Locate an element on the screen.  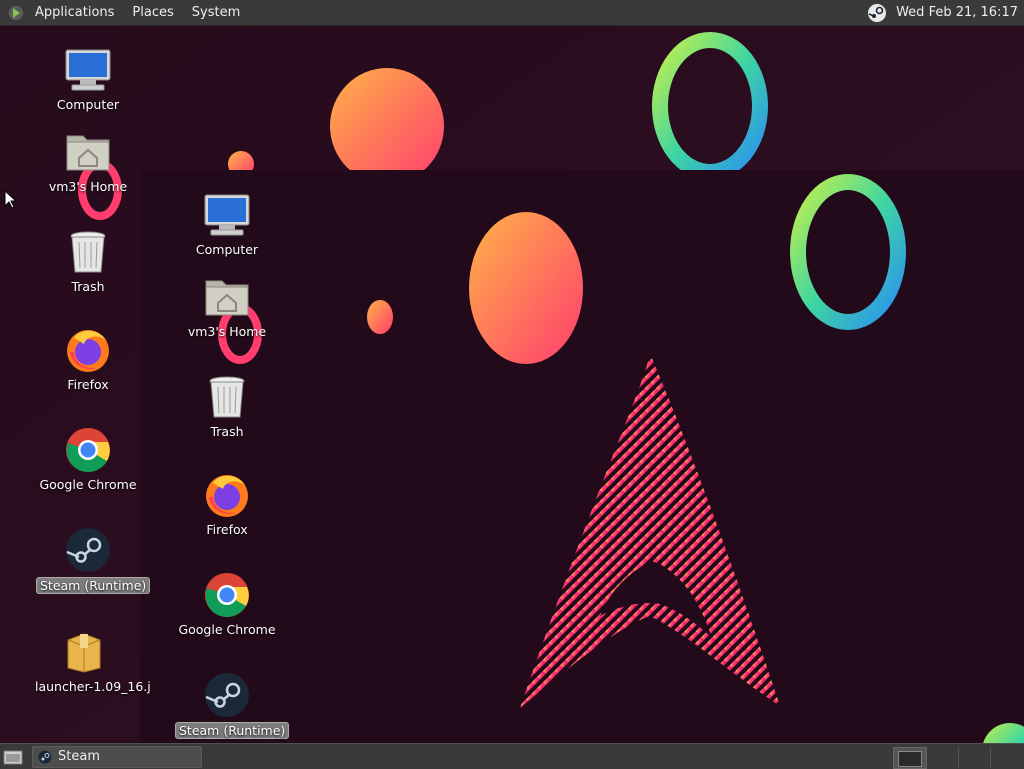
applications-menu: Applications is located at coordinates (74, 12).